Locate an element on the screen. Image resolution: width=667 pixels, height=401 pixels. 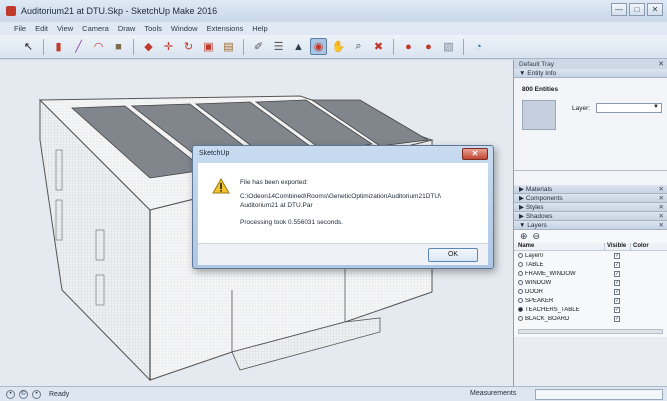
menu-tools: Tools is located at coordinates (153, 28).